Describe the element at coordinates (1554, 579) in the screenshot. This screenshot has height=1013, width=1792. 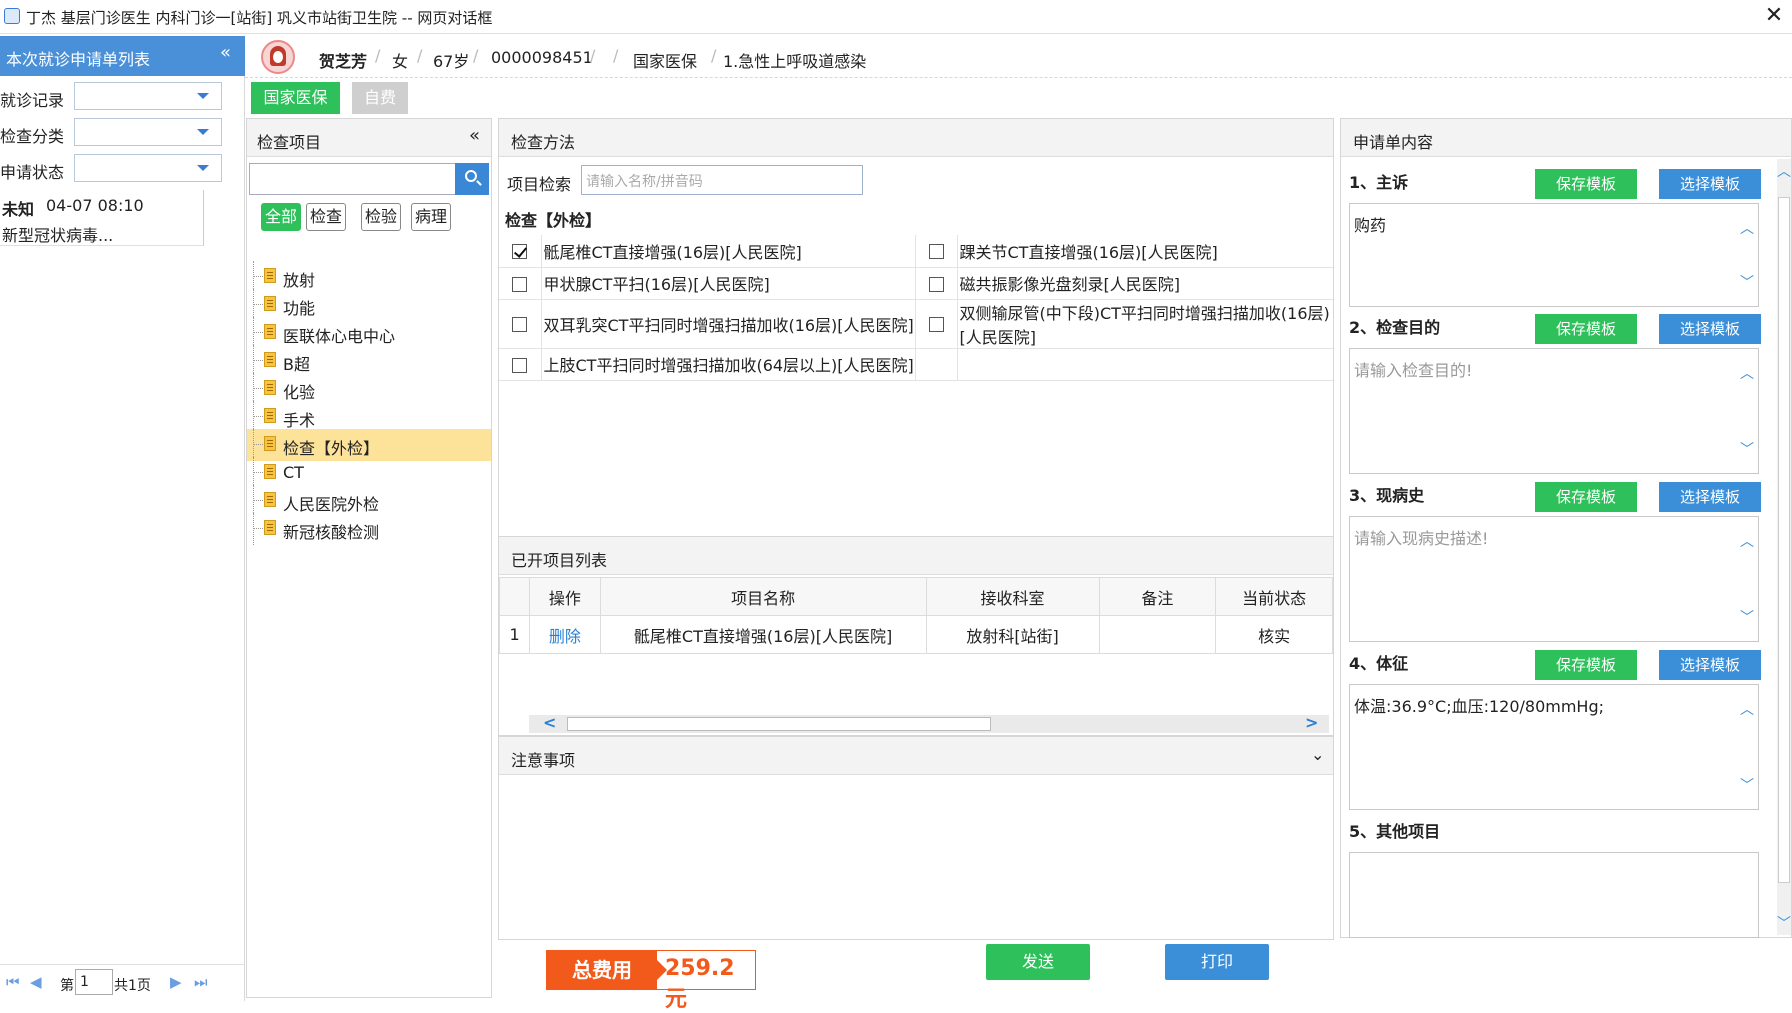
I see `present-illness-textarea: 请输入现病史描述! ︿ ﹀` at that location.